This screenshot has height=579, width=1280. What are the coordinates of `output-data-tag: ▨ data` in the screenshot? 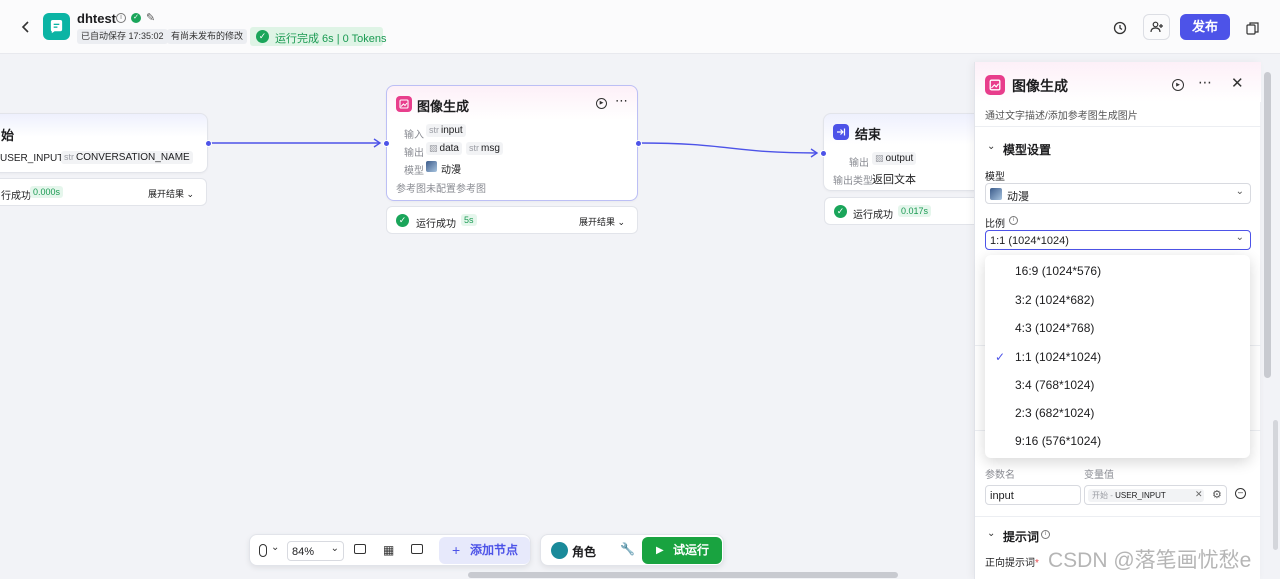 It's located at (444, 148).